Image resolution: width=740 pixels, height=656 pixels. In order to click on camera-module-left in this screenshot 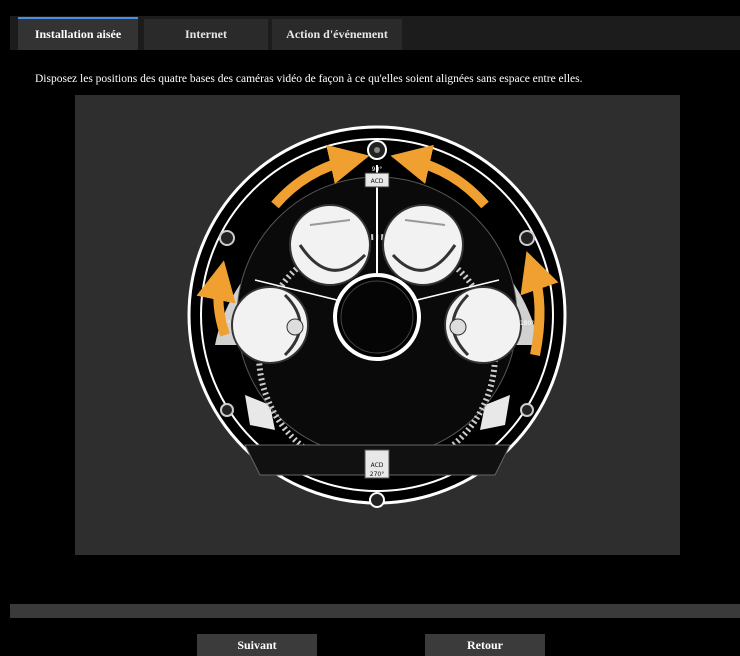, I will do `click(270, 325)`.